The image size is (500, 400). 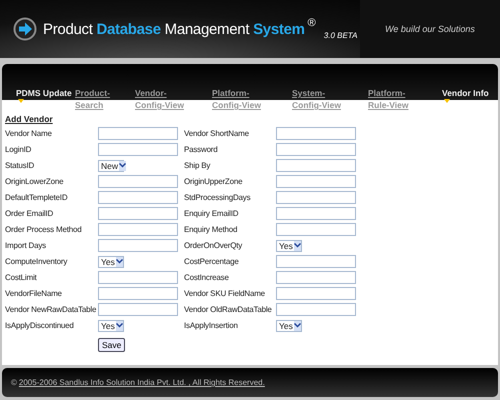 I want to click on registered-mark: ®, so click(x=312, y=23).